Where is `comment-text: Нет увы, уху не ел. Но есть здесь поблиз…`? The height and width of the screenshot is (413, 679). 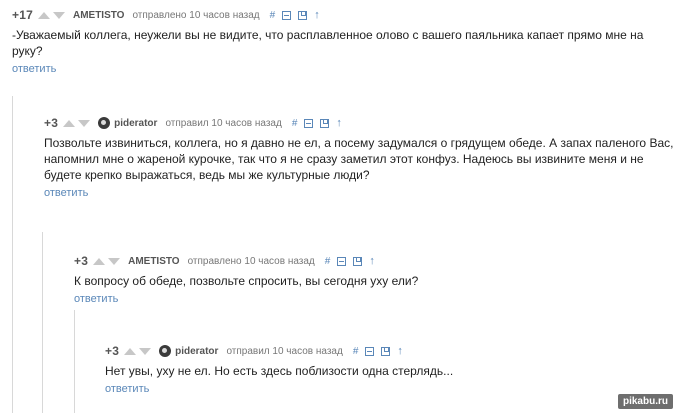
comment-text: Нет увы, уху не ел. Но есть здесь поблиз… is located at coordinates (279, 371).